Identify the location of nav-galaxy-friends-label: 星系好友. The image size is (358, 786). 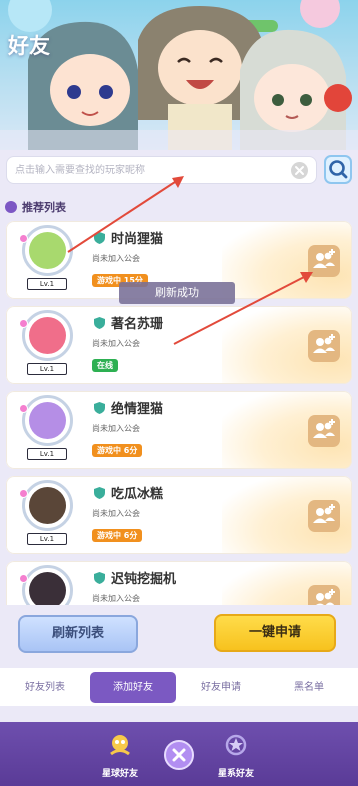
(235, 774).